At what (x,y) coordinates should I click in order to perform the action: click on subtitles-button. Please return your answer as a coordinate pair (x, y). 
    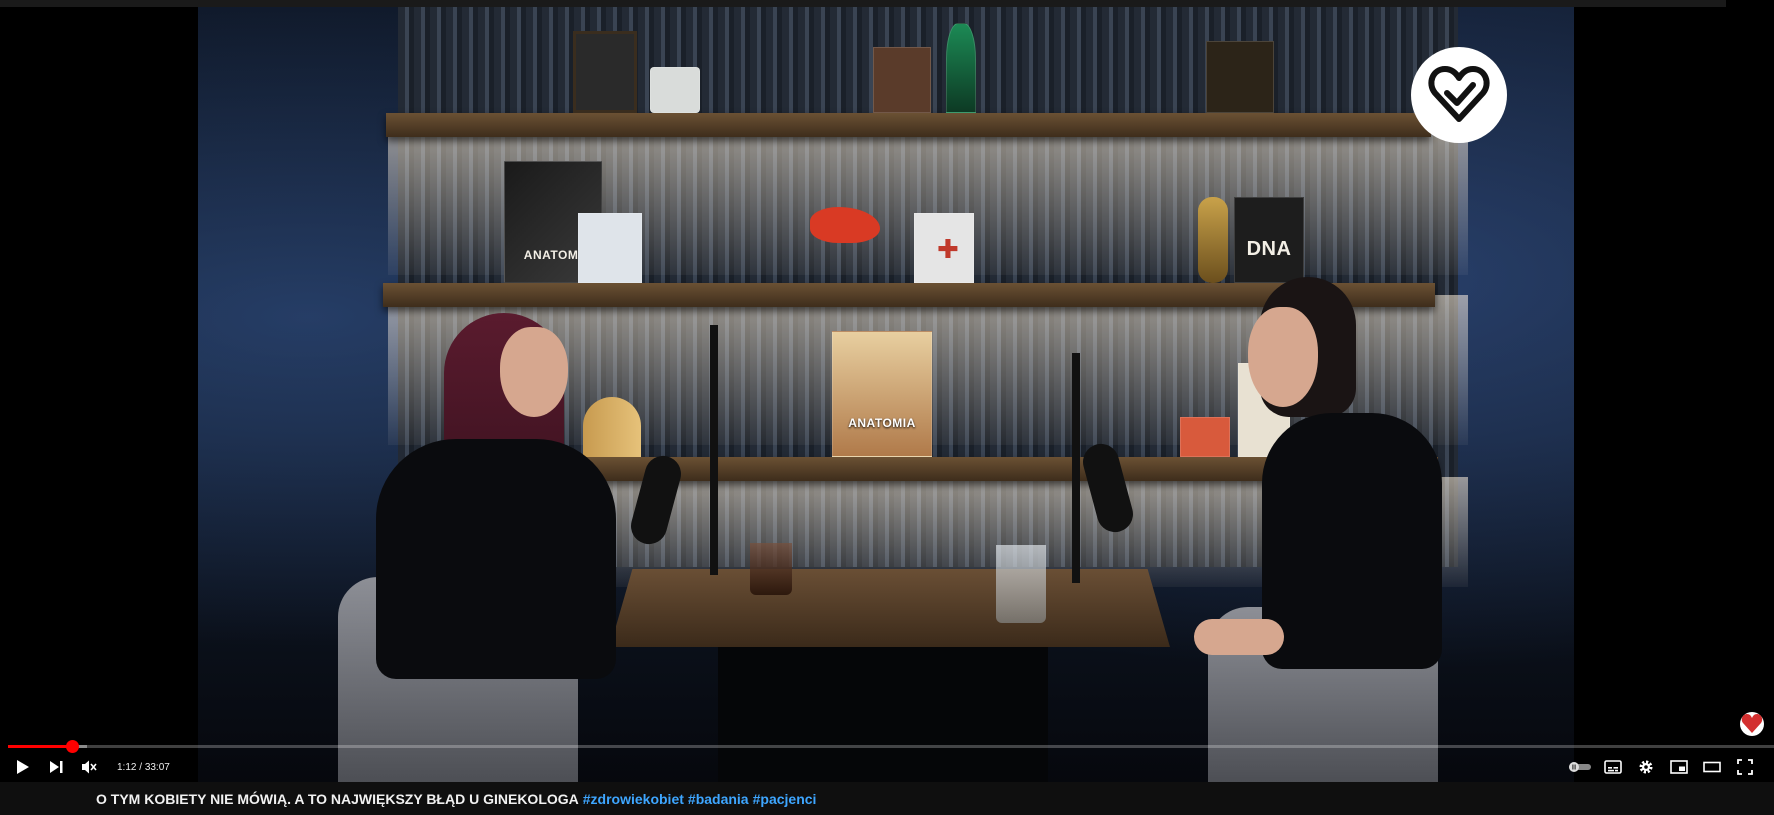
    Looking at the image, I should click on (1613, 767).